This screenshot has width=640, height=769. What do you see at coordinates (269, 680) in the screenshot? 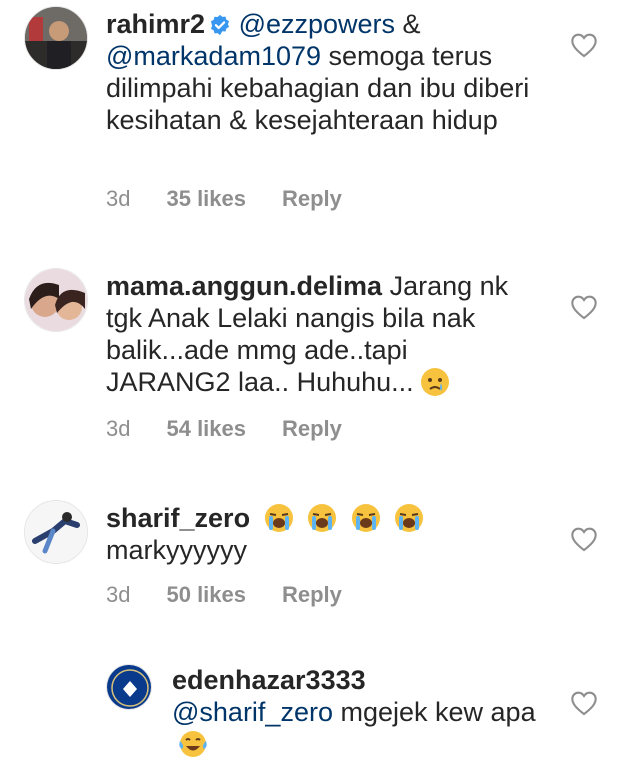
I see `username: edenhazar3333` at bounding box center [269, 680].